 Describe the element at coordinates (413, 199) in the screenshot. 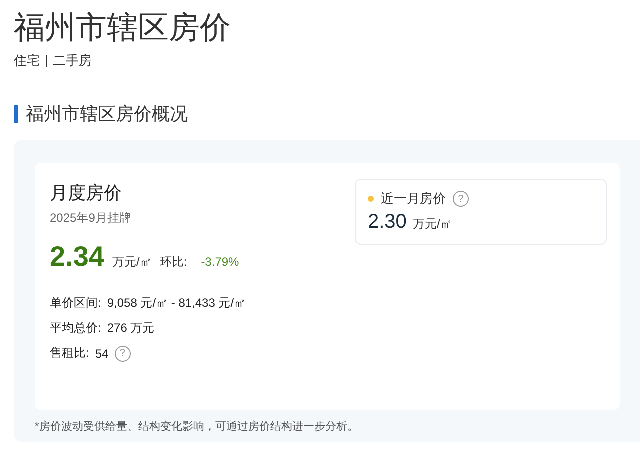

I see `recent-price-label: 近一月房价` at that location.